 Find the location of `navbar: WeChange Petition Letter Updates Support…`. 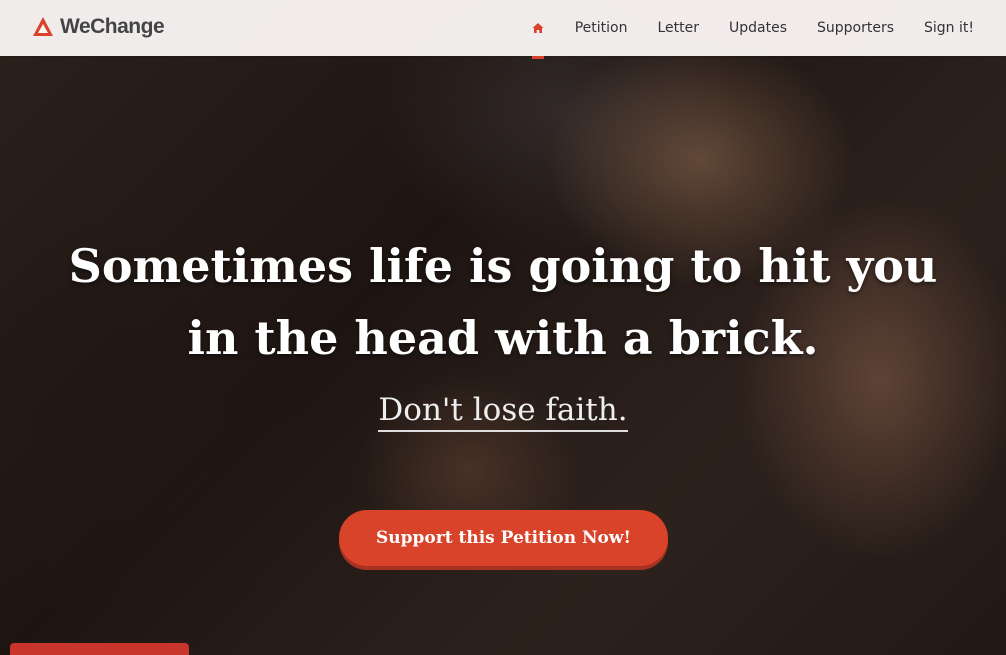

navbar: WeChange Petition Letter Updates Support… is located at coordinates (503, 29).